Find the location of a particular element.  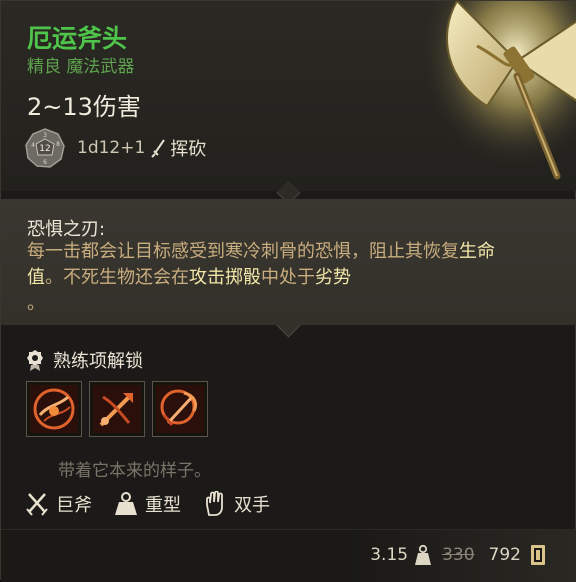

hand-icon is located at coordinates (214, 503).